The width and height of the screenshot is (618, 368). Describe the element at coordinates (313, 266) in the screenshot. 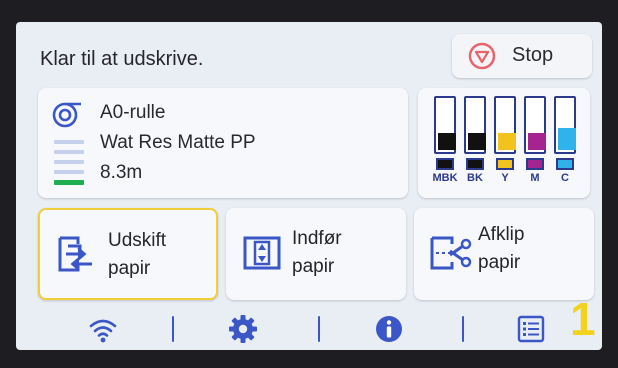

I see `feed-paper-label-line2: papir` at that location.